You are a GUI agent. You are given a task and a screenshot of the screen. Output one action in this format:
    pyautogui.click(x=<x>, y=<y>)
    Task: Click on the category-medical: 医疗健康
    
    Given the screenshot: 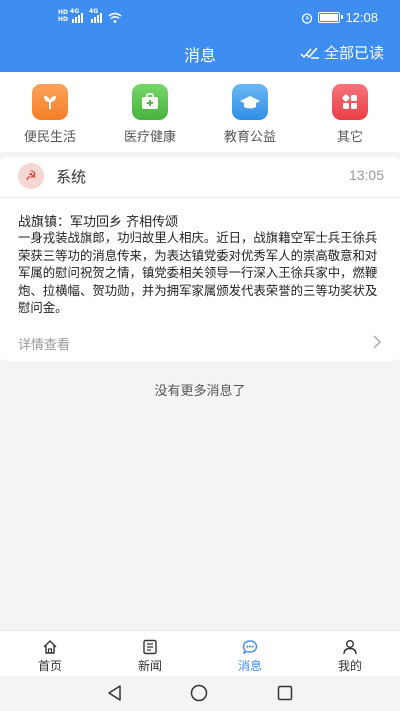 What is the action you would take?
    pyautogui.click(x=150, y=114)
    